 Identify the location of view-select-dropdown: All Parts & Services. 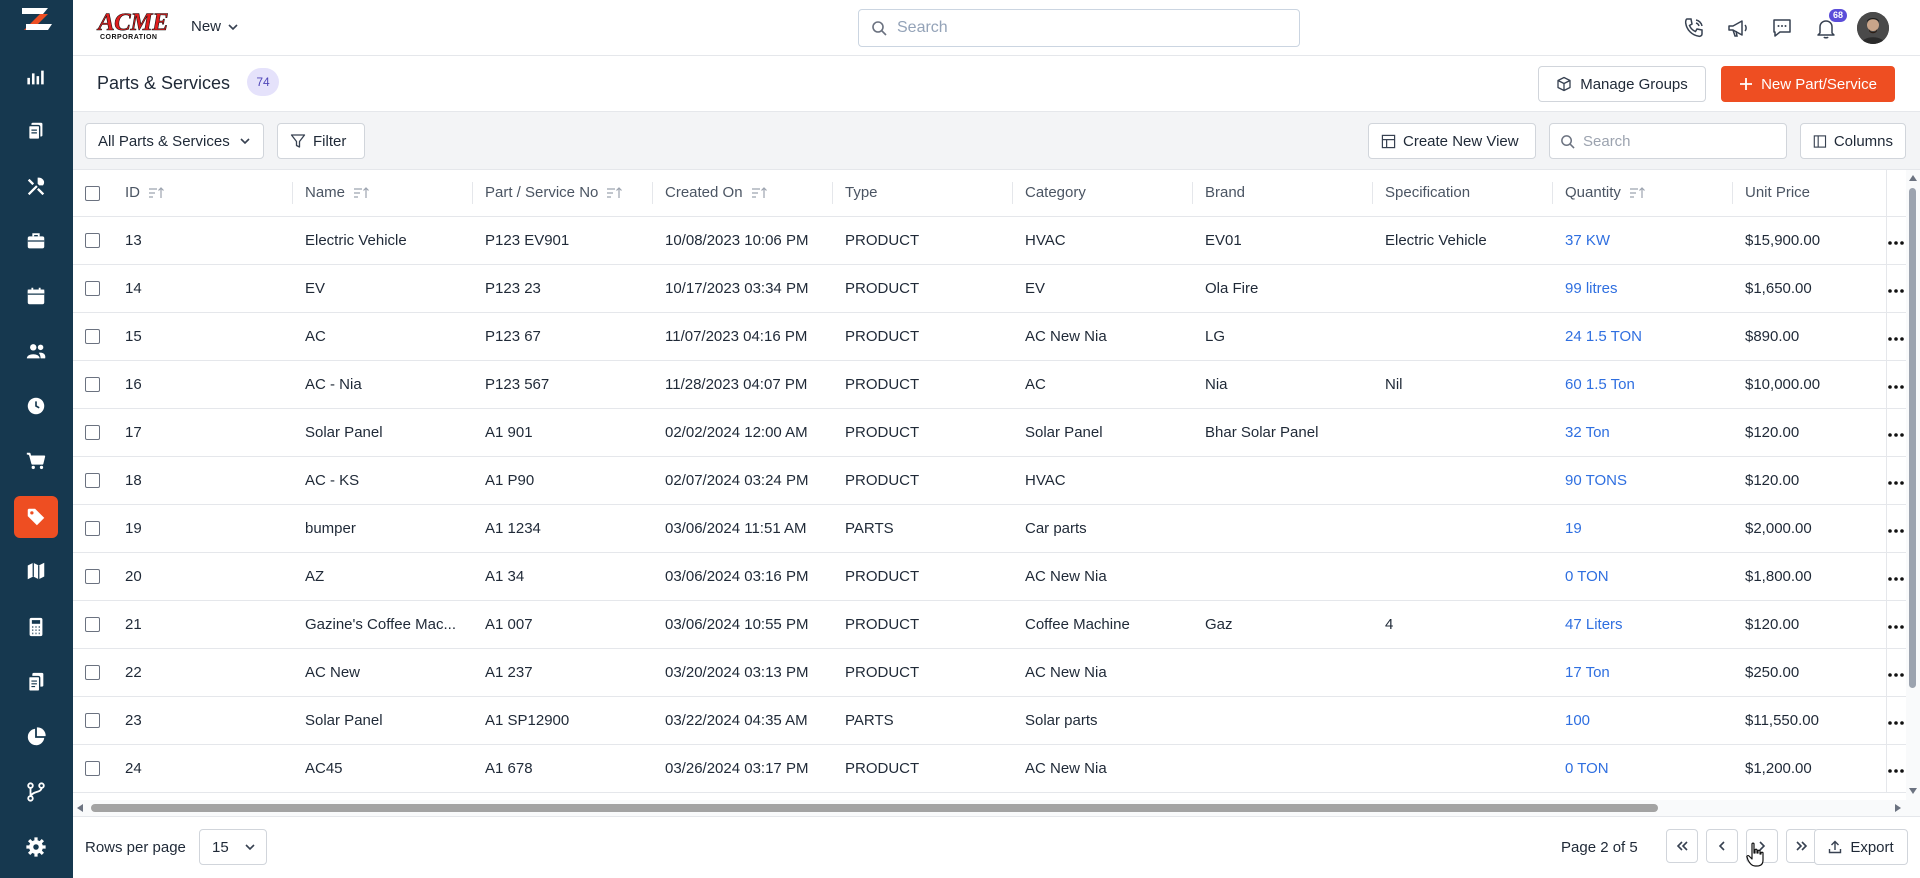
(174, 141).